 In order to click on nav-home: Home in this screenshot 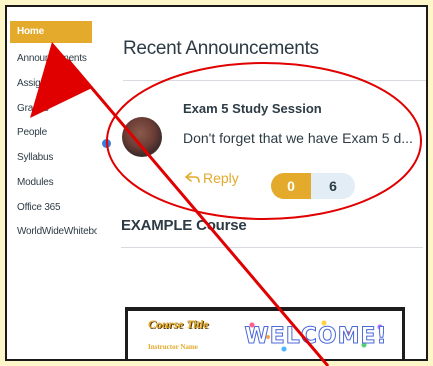, I will do `click(51, 32)`.